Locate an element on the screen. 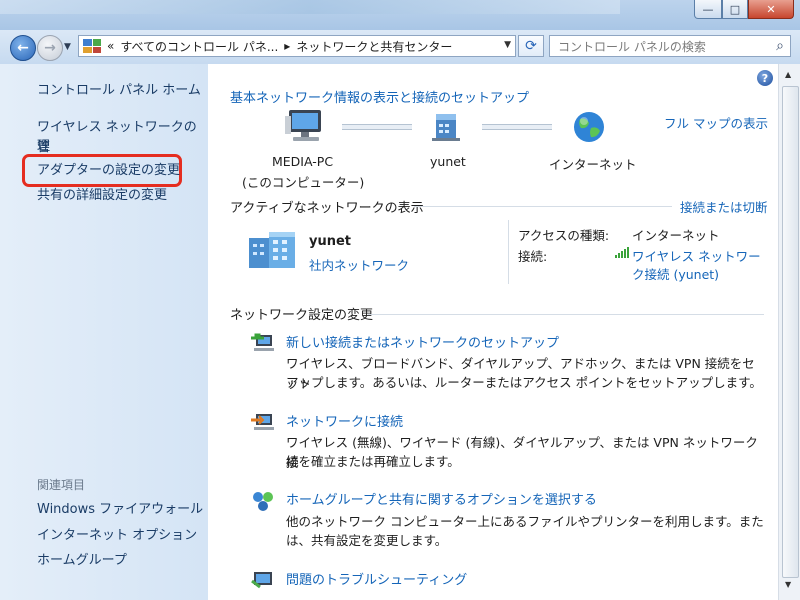 The height and width of the screenshot is (600, 800). access-type-value: インターネット is located at coordinates (676, 235).